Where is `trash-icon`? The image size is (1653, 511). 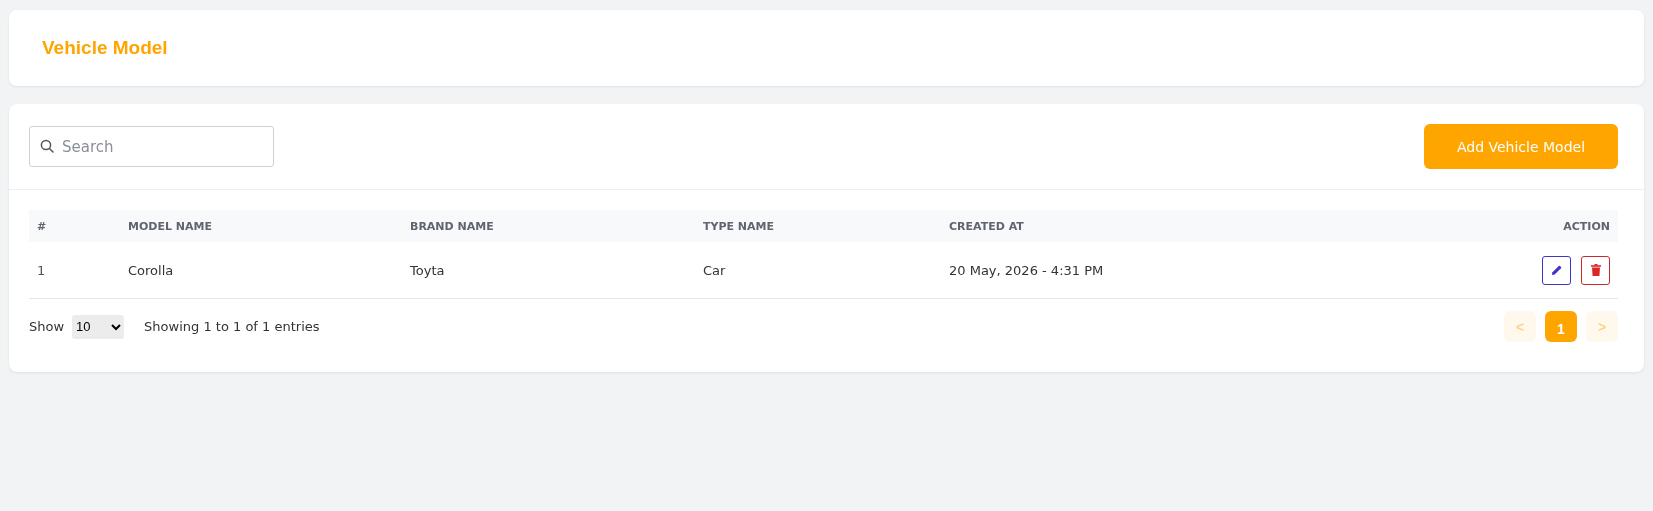
trash-icon is located at coordinates (1595, 270).